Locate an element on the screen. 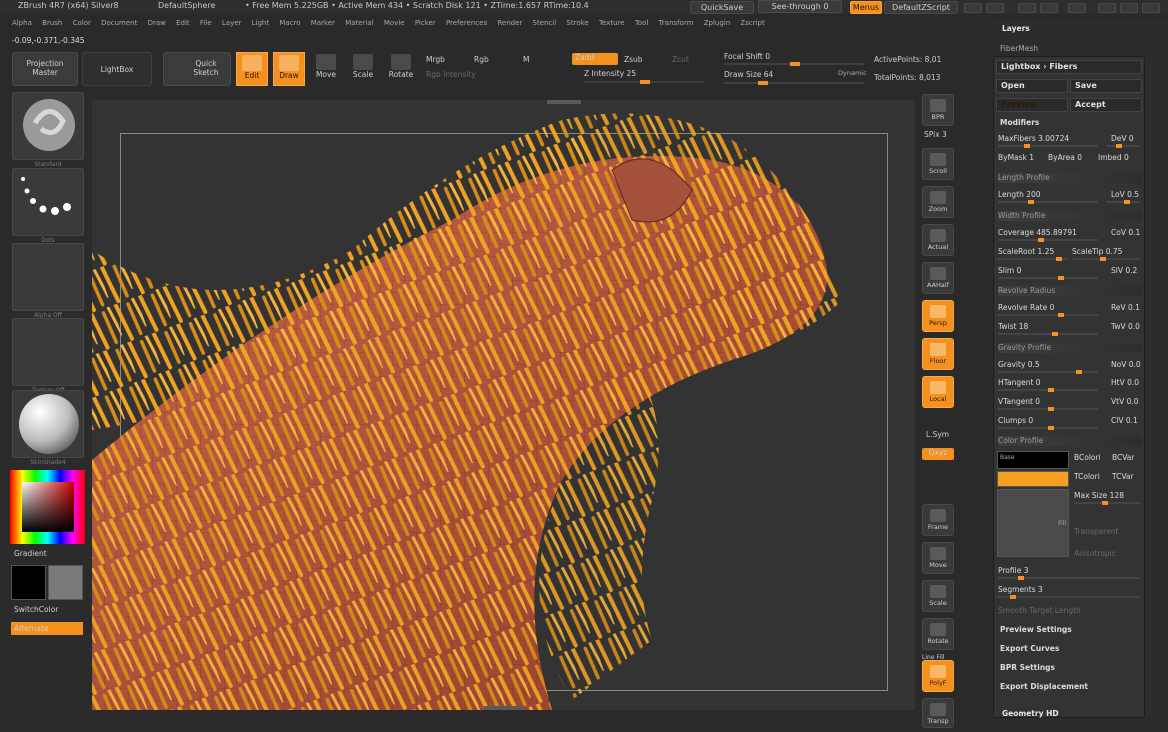 The height and width of the screenshot is (732, 1168). lsym-button: L.Sym is located at coordinates (937, 434).